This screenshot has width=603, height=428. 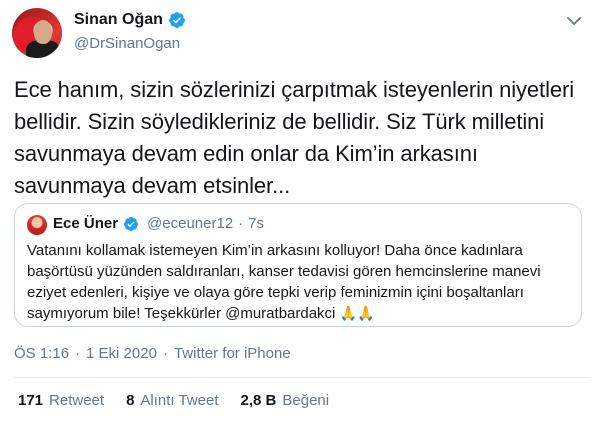 I want to click on stats-divider, so click(x=302, y=377).